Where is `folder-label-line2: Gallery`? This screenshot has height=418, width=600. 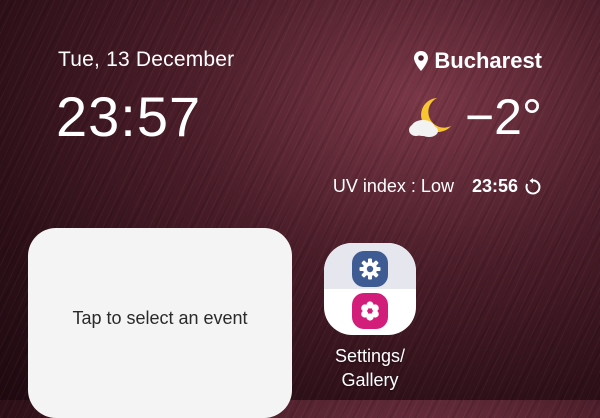 folder-label-line2: Gallery is located at coordinates (370, 380).